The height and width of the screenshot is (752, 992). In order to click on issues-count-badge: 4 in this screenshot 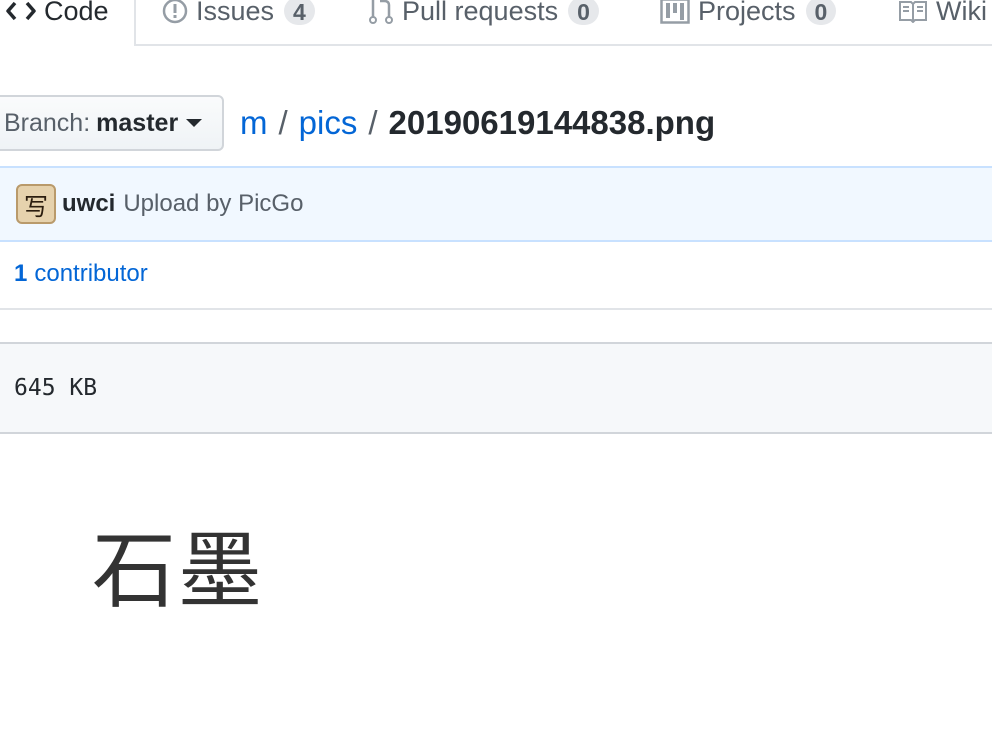, I will do `click(299, 12)`.